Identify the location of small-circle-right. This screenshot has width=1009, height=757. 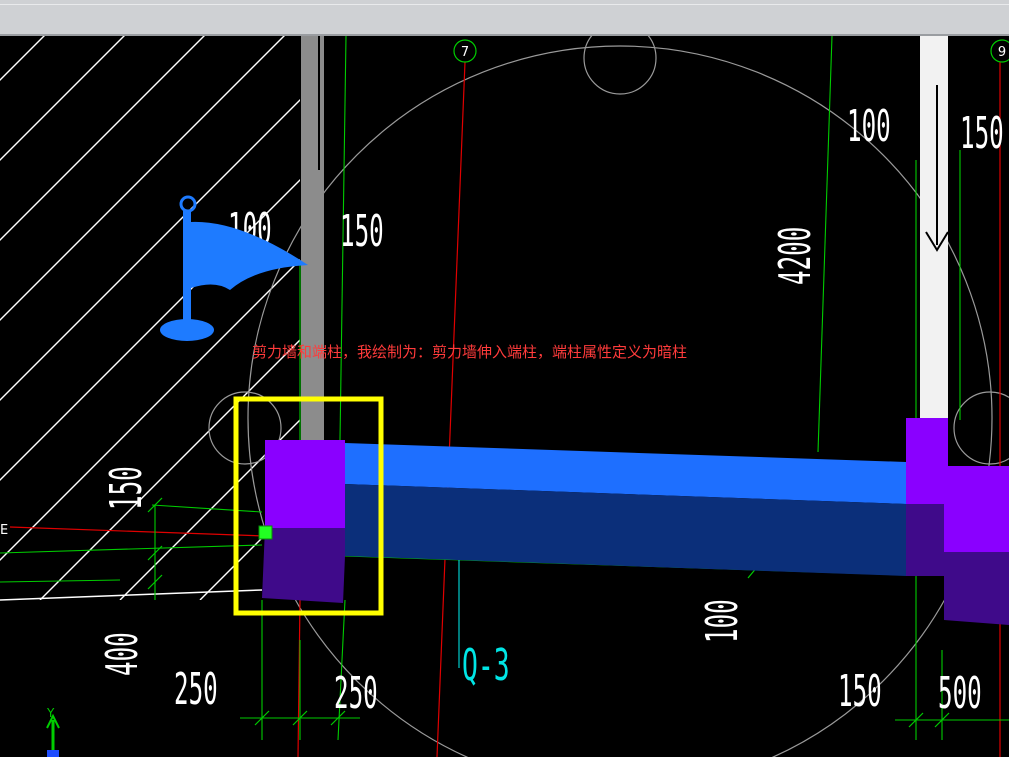
(981, 428).